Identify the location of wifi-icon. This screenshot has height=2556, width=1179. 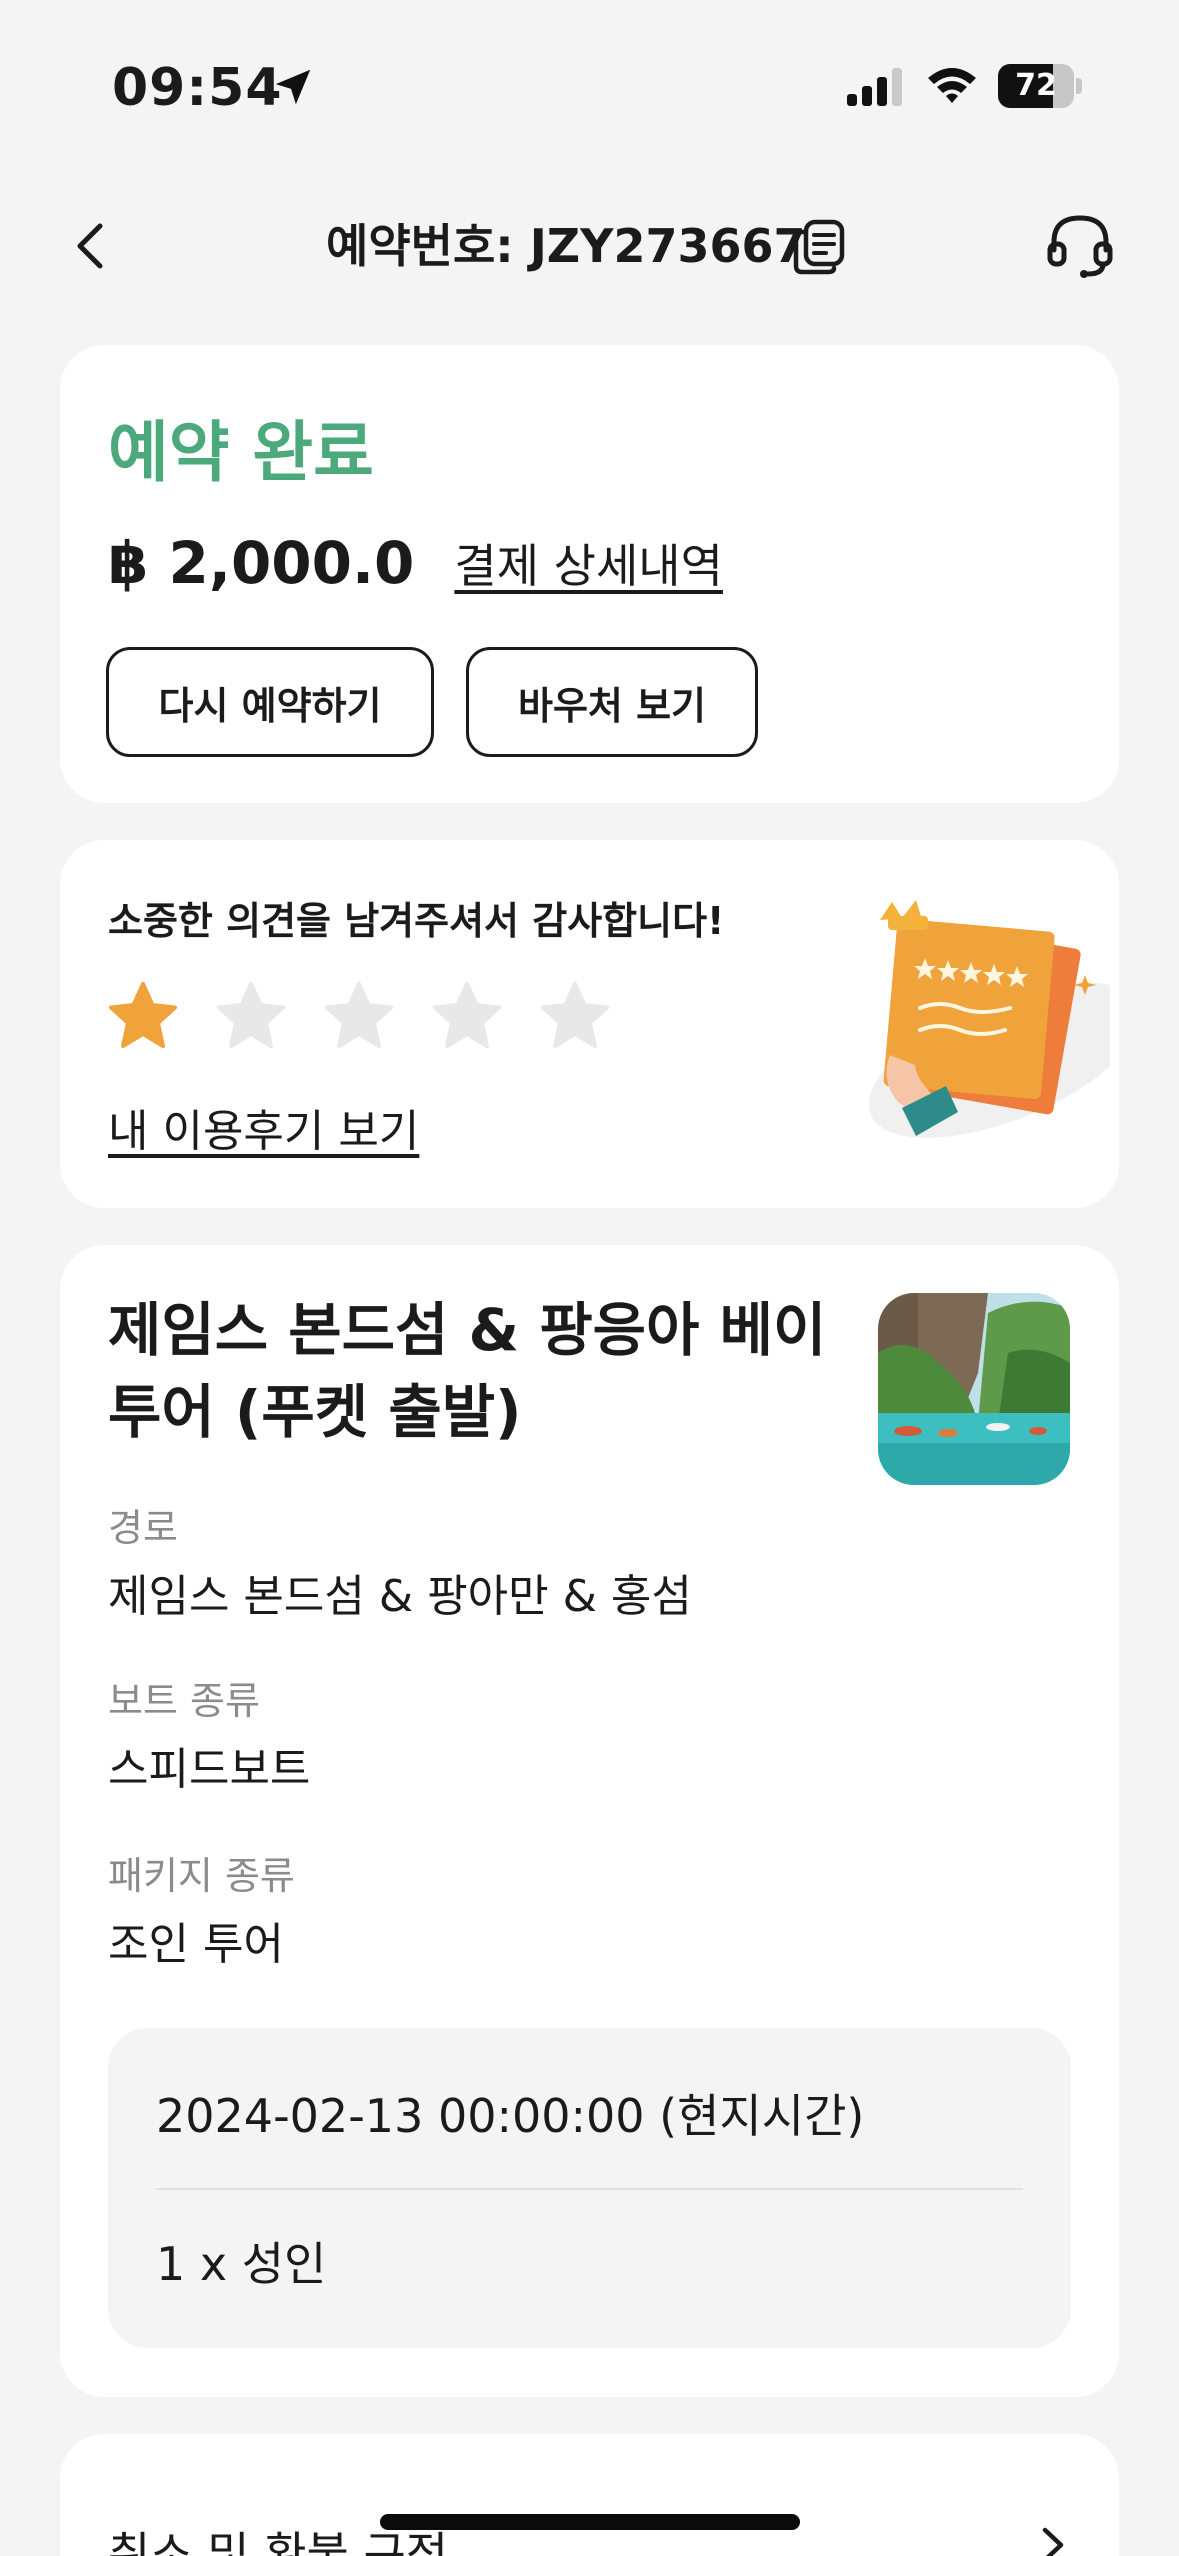
(952, 85).